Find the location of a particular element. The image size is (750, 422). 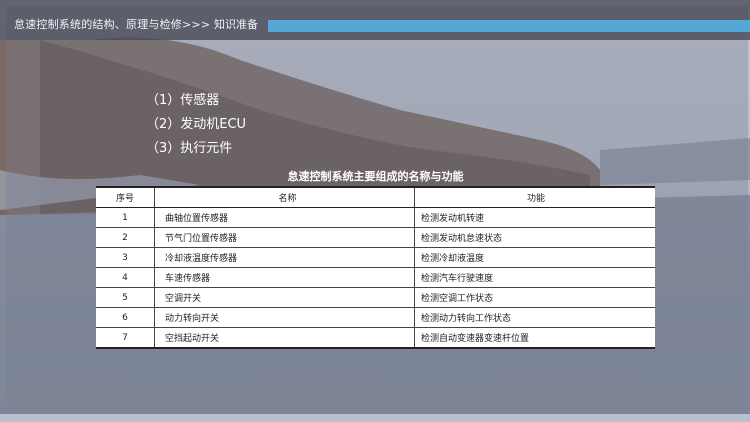

table-row: 6 动力转向开关 检测动力转向工作状态 is located at coordinates (375, 317).